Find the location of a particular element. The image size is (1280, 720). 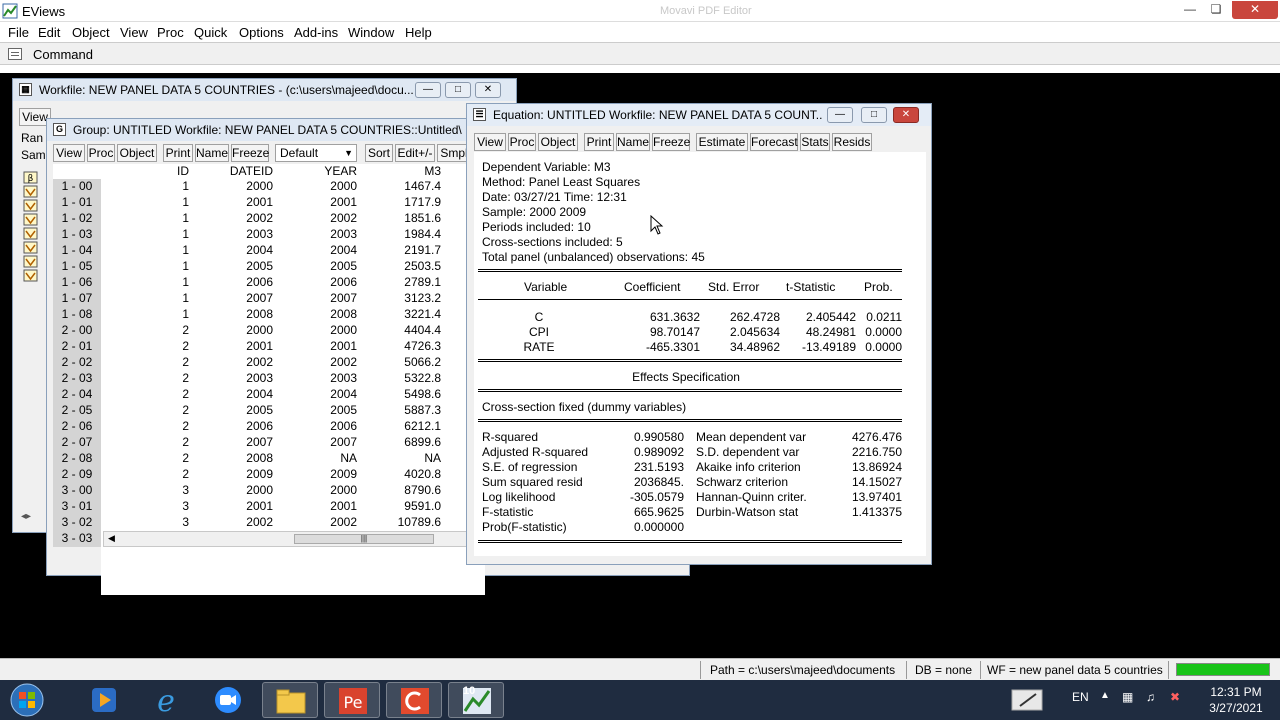

row-label: 2 - 00 is located at coordinates (77, 331).